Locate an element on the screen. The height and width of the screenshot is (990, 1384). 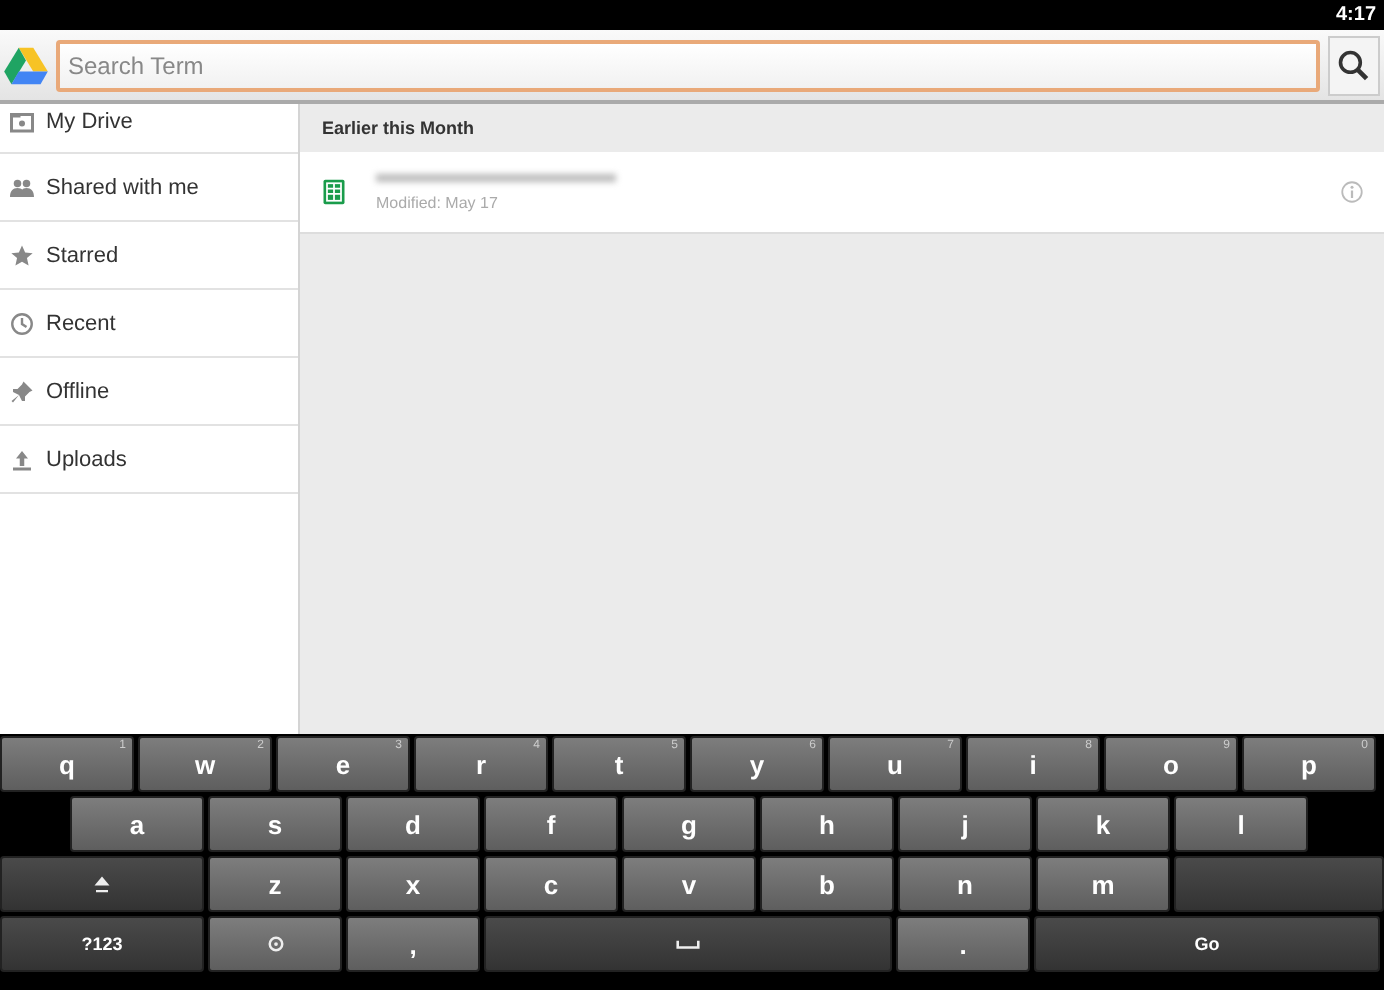
people-icon is located at coordinates (22, 187).